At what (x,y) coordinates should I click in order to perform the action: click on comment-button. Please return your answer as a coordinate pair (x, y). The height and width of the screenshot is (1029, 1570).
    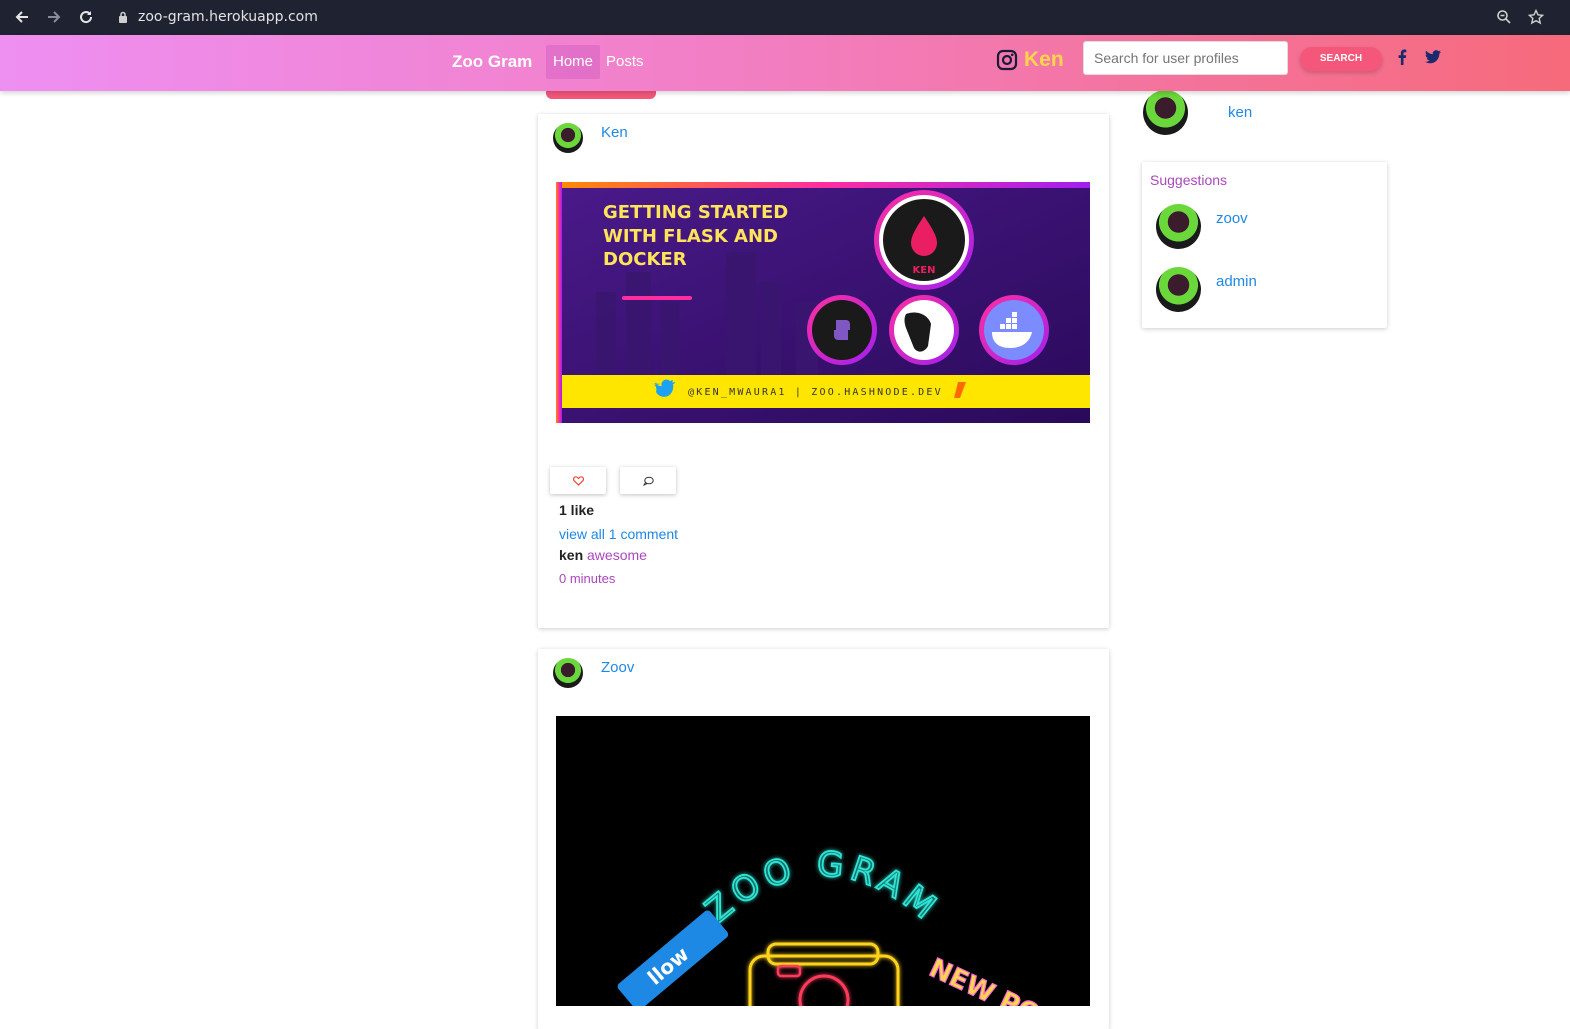
    Looking at the image, I should click on (648, 480).